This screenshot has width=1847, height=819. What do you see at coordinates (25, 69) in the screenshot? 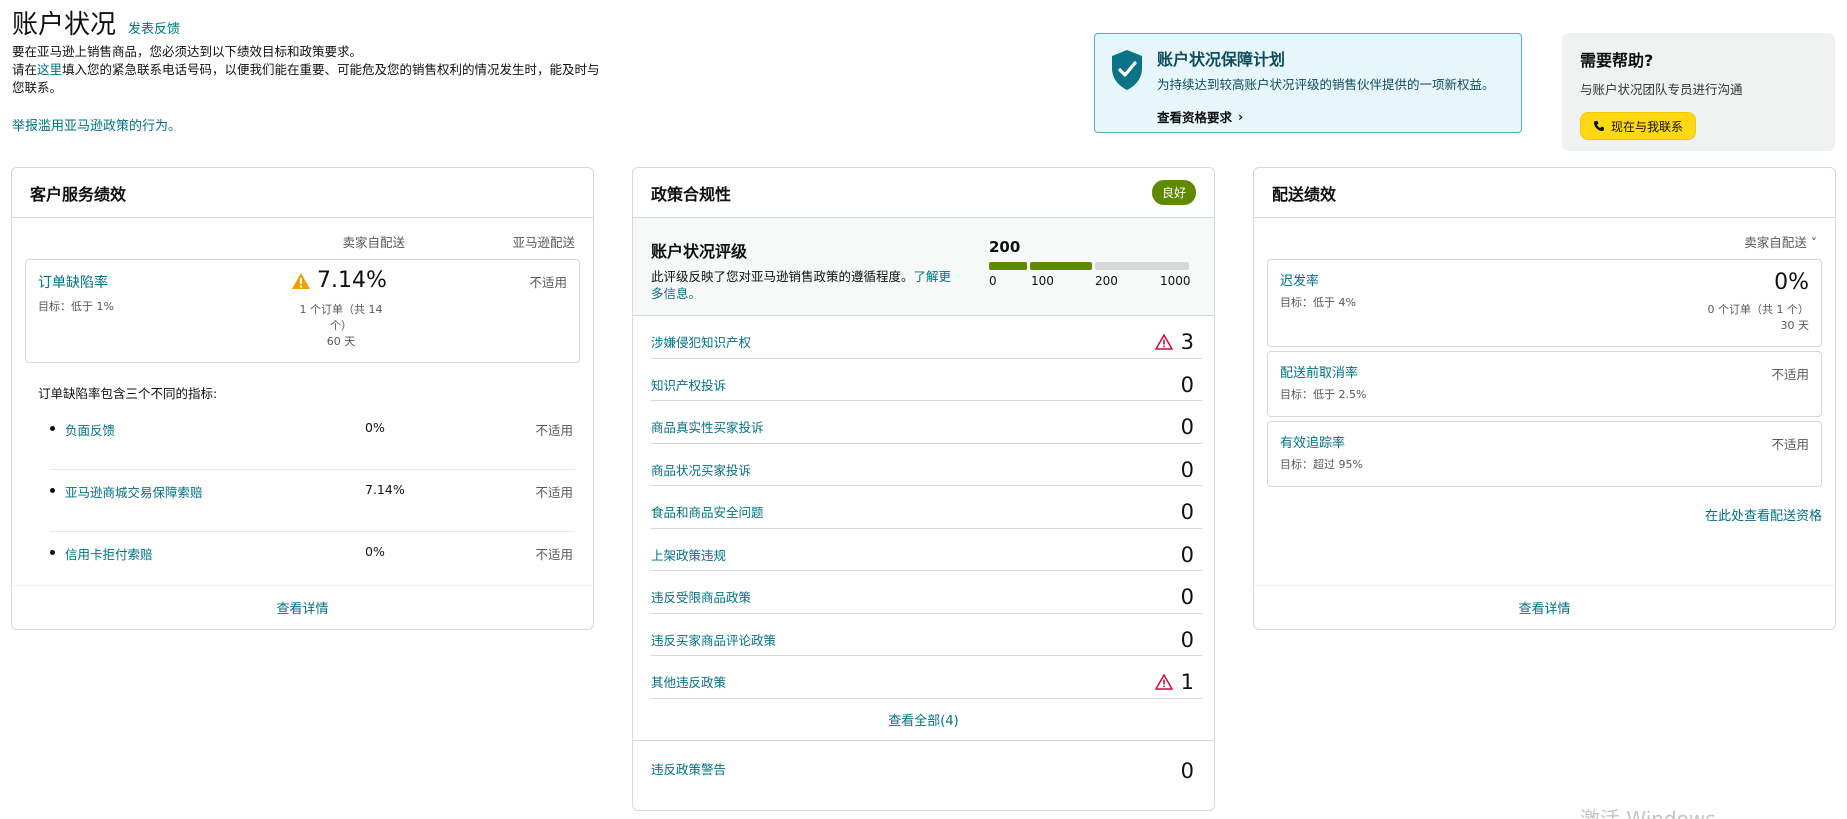
I see `intro-pre: 请在` at bounding box center [25, 69].